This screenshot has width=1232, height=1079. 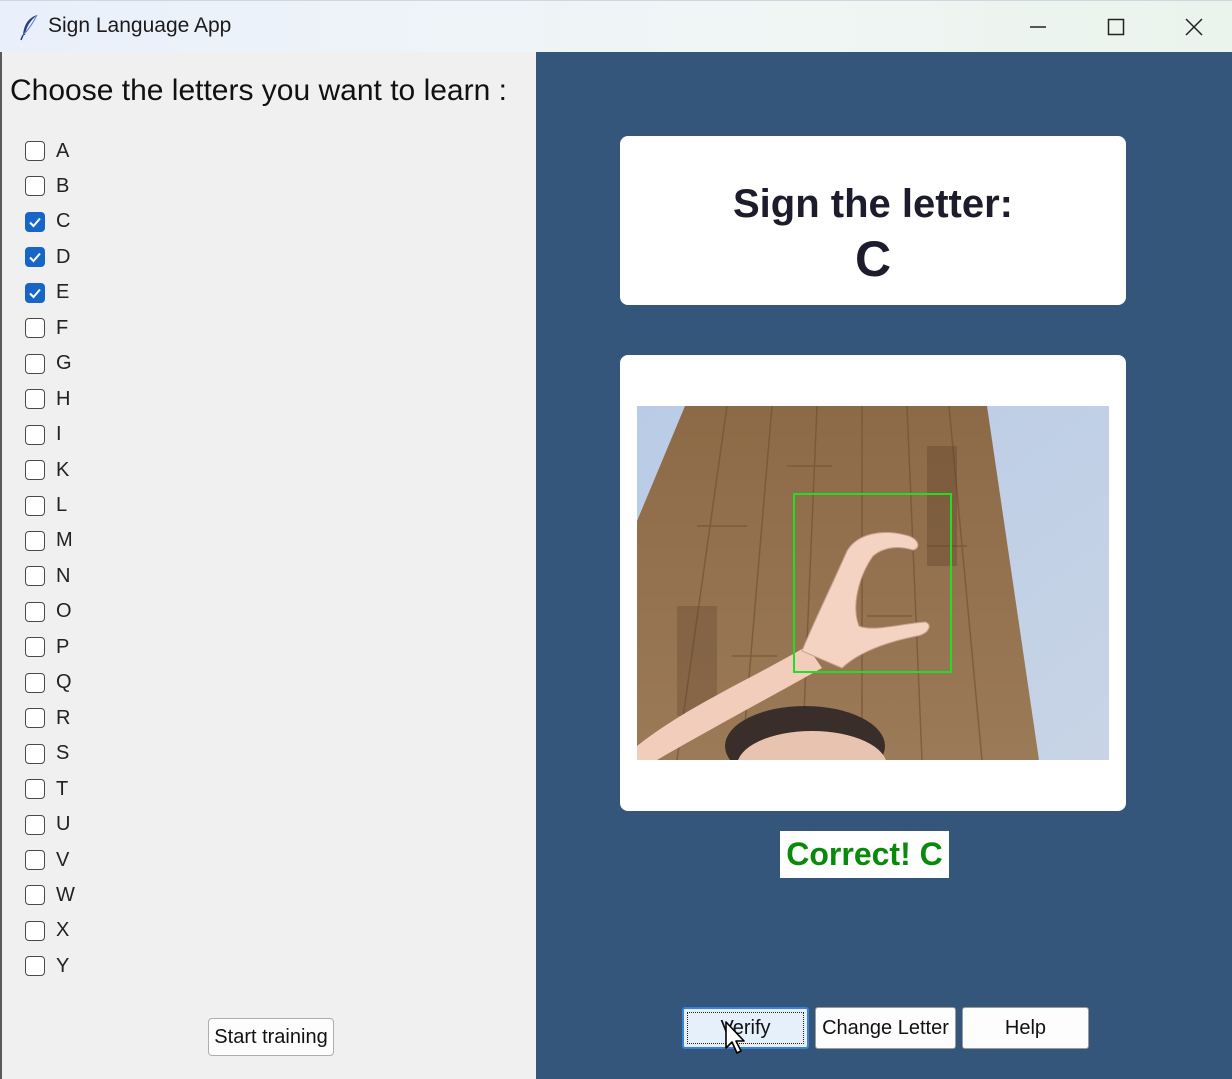 What do you see at coordinates (47, 186) in the screenshot?
I see `letter-checkbox-b: B` at bounding box center [47, 186].